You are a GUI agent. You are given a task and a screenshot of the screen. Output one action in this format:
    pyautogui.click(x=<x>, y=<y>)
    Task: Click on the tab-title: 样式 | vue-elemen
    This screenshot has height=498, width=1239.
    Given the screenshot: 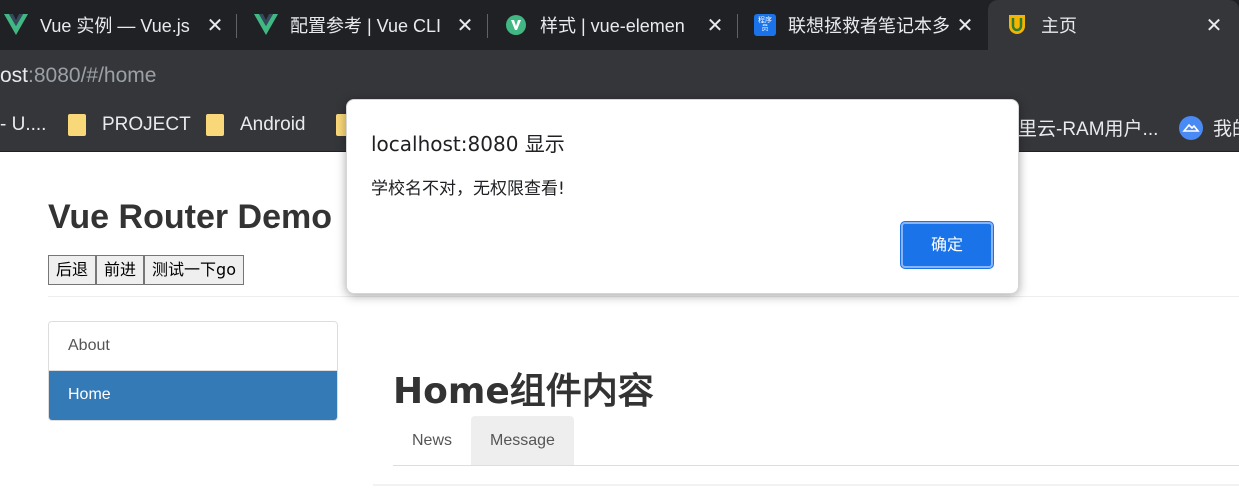 What is the action you would take?
    pyautogui.click(x=612, y=26)
    